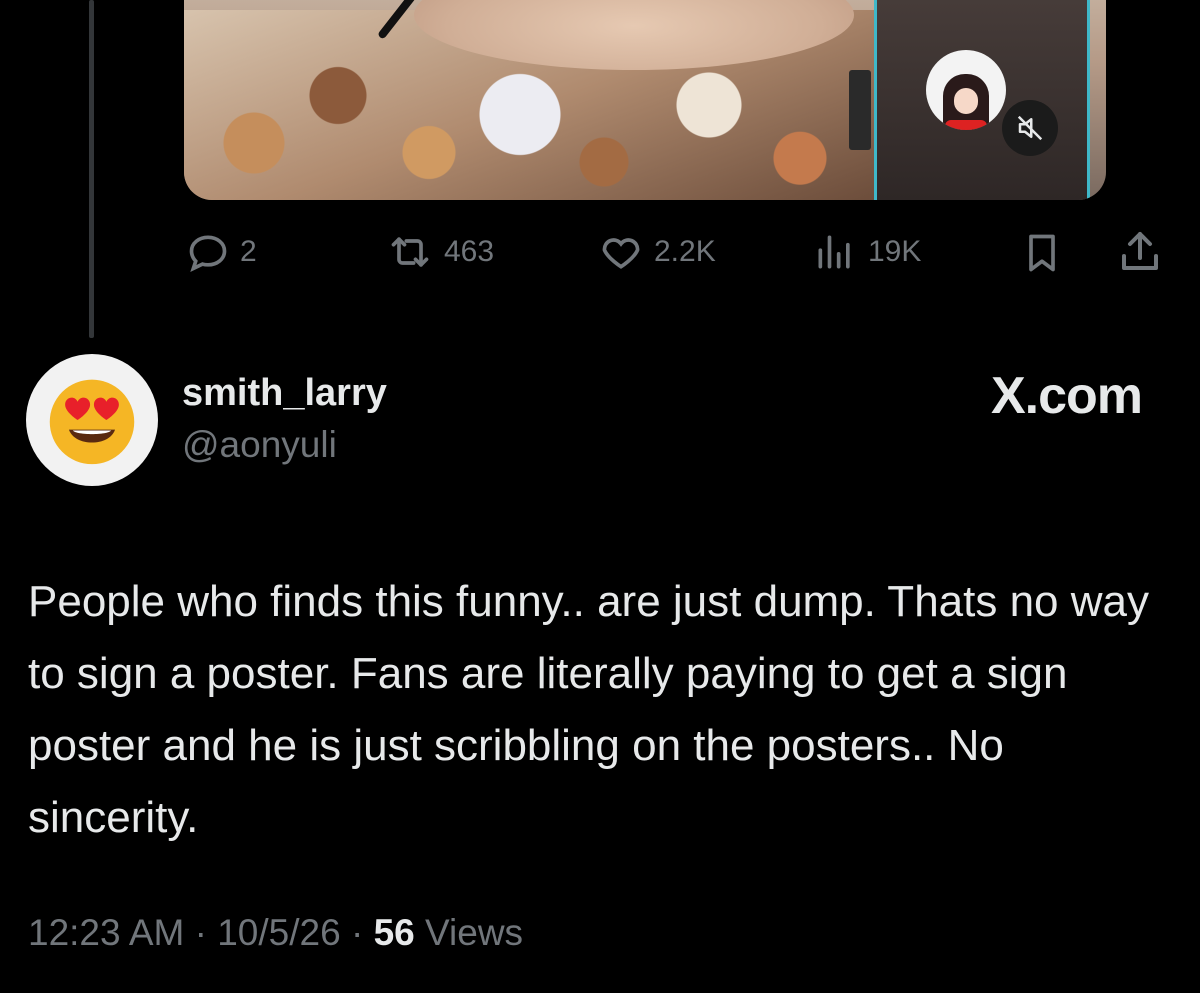 This screenshot has height=993, width=1200. Describe the element at coordinates (106, 932) in the screenshot. I see `post-time: 12:23 AM` at that location.